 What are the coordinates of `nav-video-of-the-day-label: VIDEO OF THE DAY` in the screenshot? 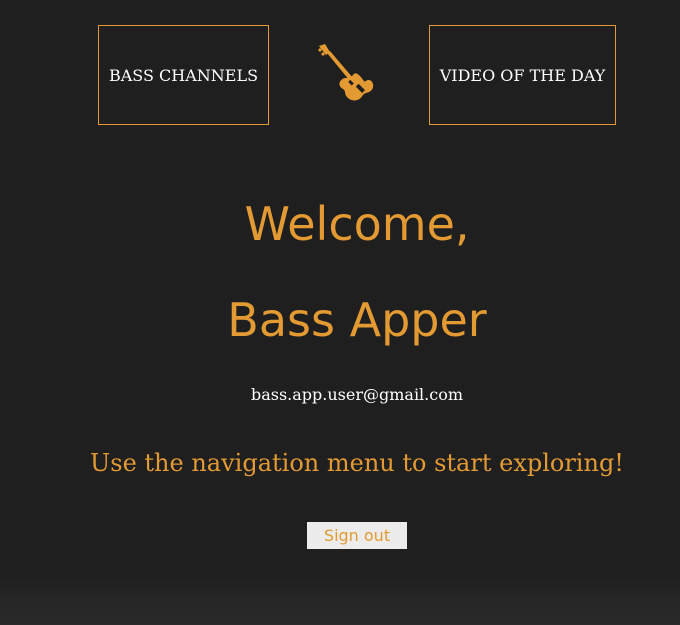 It's located at (522, 75).